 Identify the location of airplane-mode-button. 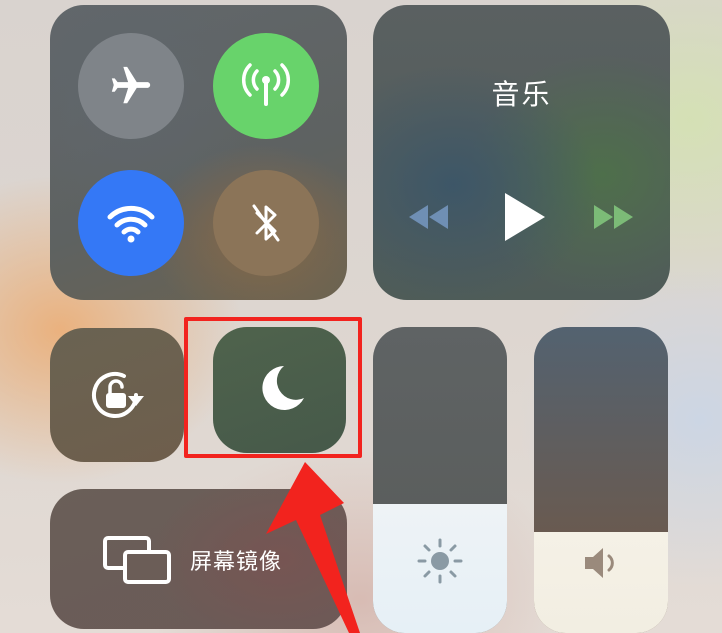
(131, 86).